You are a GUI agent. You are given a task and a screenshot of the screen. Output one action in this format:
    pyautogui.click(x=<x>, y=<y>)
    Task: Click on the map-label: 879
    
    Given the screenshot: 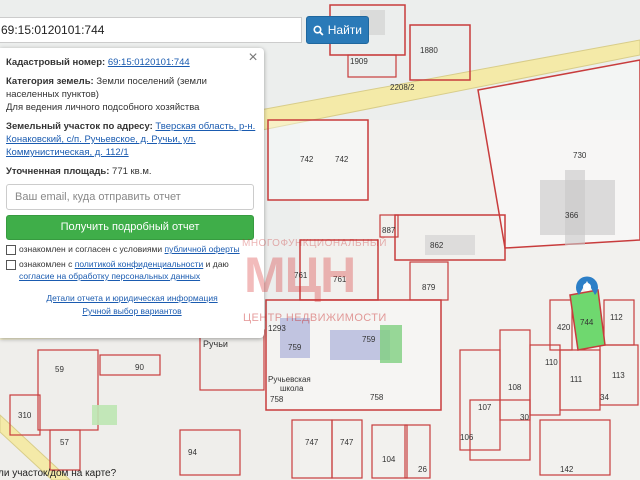 What is the action you would take?
    pyautogui.click(x=429, y=287)
    